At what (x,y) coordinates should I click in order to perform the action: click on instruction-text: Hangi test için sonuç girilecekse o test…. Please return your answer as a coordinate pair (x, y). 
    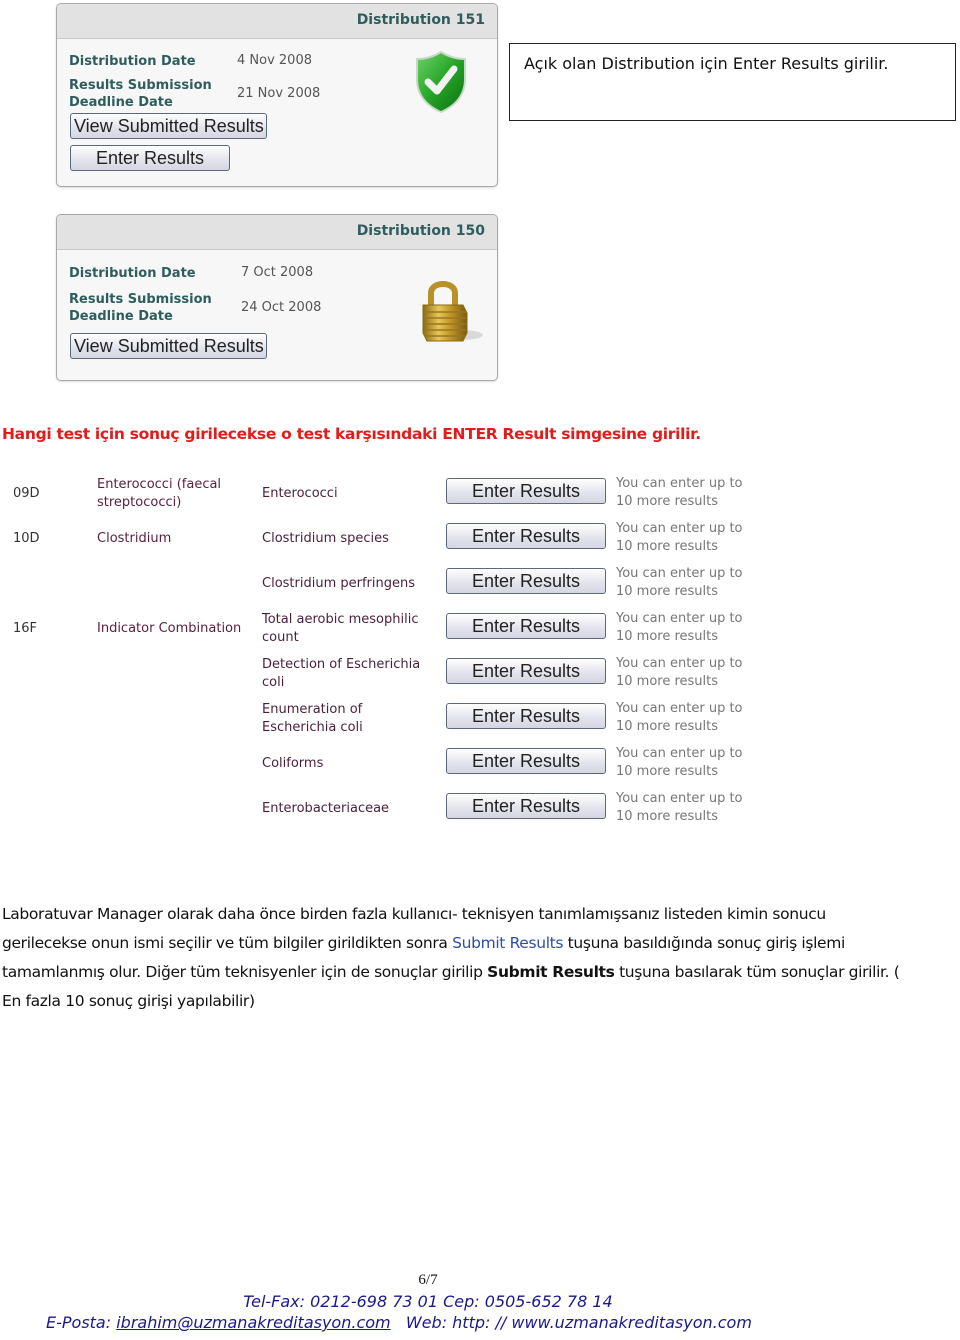
    Looking at the image, I should click on (351, 434).